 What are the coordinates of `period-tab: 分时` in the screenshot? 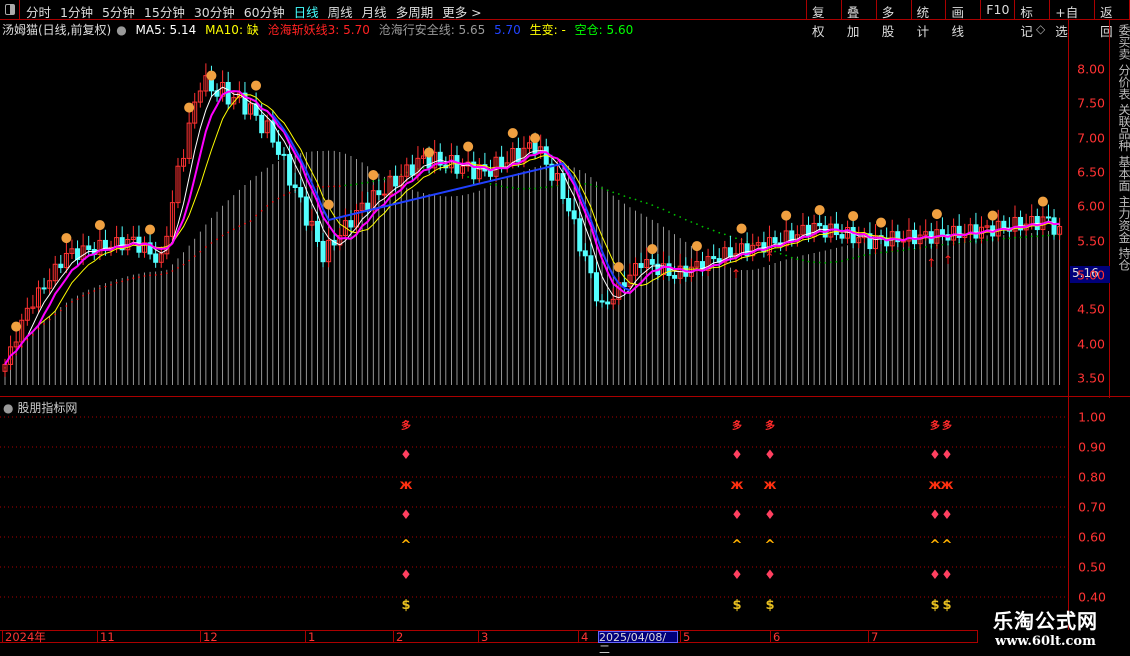 It's located at (38, 11).